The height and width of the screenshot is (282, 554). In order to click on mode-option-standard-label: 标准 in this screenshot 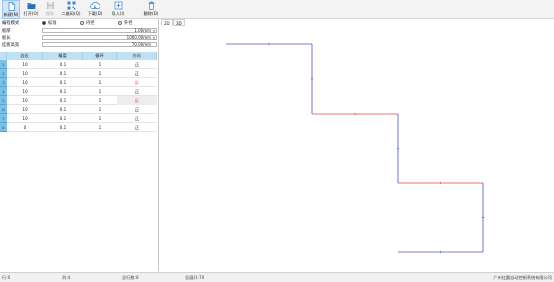, I will do `click(52, 23)`.